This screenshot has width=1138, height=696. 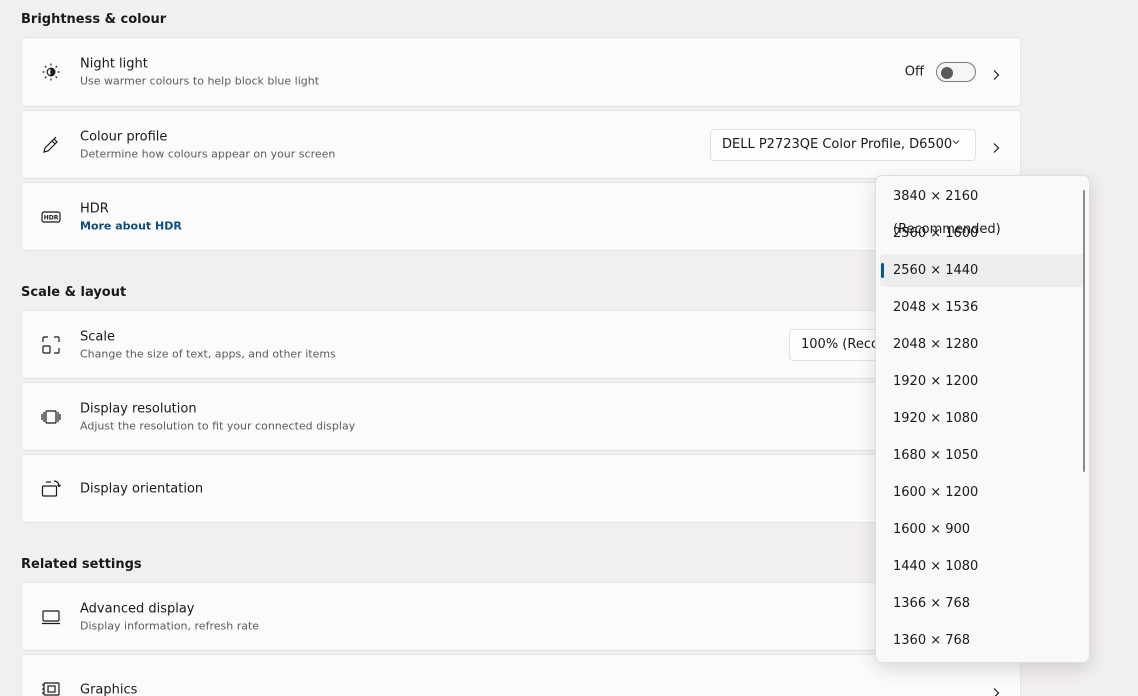 I want to click on colour-profile-selected: DELL P2723QE Color Profile, D6500, so click(x=837, y=144).